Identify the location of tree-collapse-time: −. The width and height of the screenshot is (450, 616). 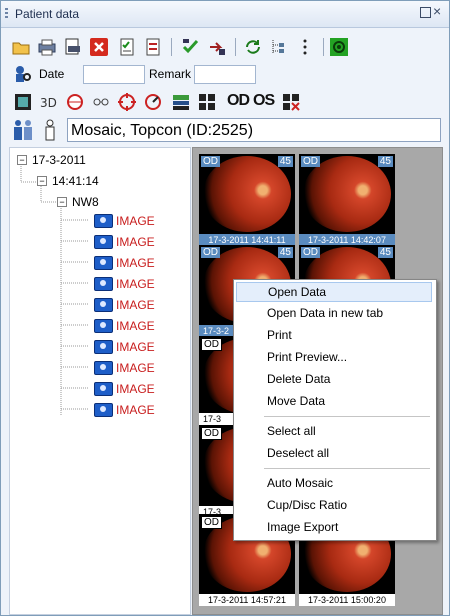
(42, 181).